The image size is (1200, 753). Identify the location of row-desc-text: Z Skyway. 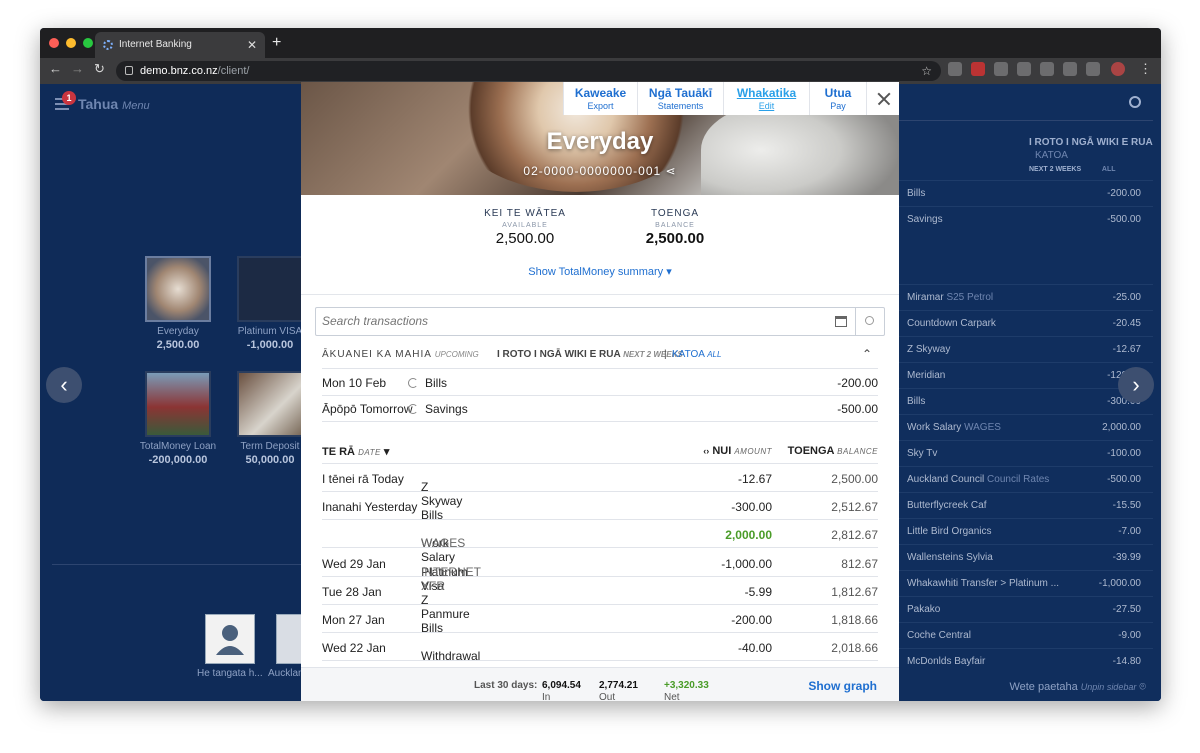
(929, 349).